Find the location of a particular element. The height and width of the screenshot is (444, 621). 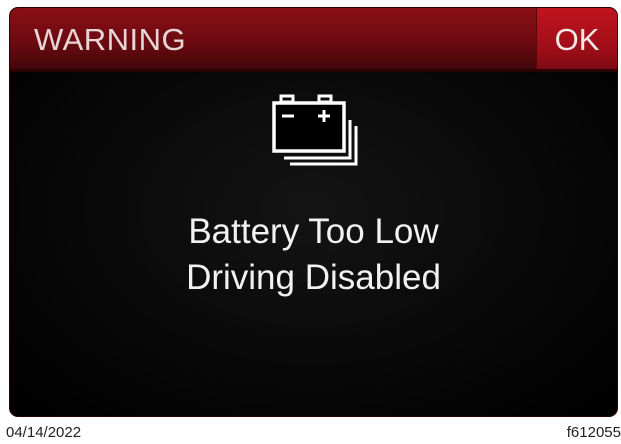

figure-id: f612055 is located at coordinates (593, 432).